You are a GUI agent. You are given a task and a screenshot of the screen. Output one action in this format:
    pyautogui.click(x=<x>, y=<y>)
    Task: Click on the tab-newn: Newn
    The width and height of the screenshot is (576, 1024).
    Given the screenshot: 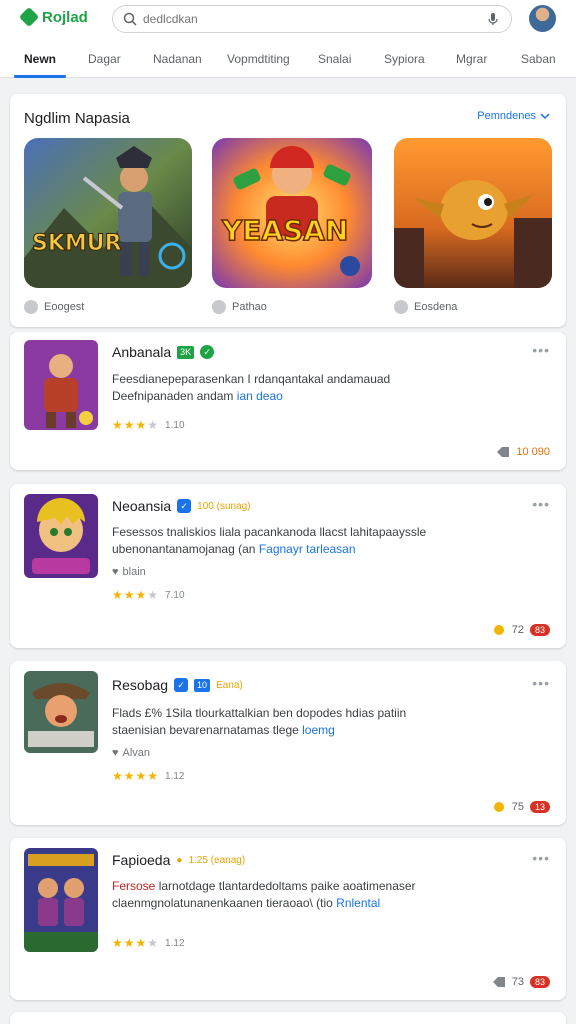 What is the action you would take?
    pyautogui.click(x=40, y=59)
    